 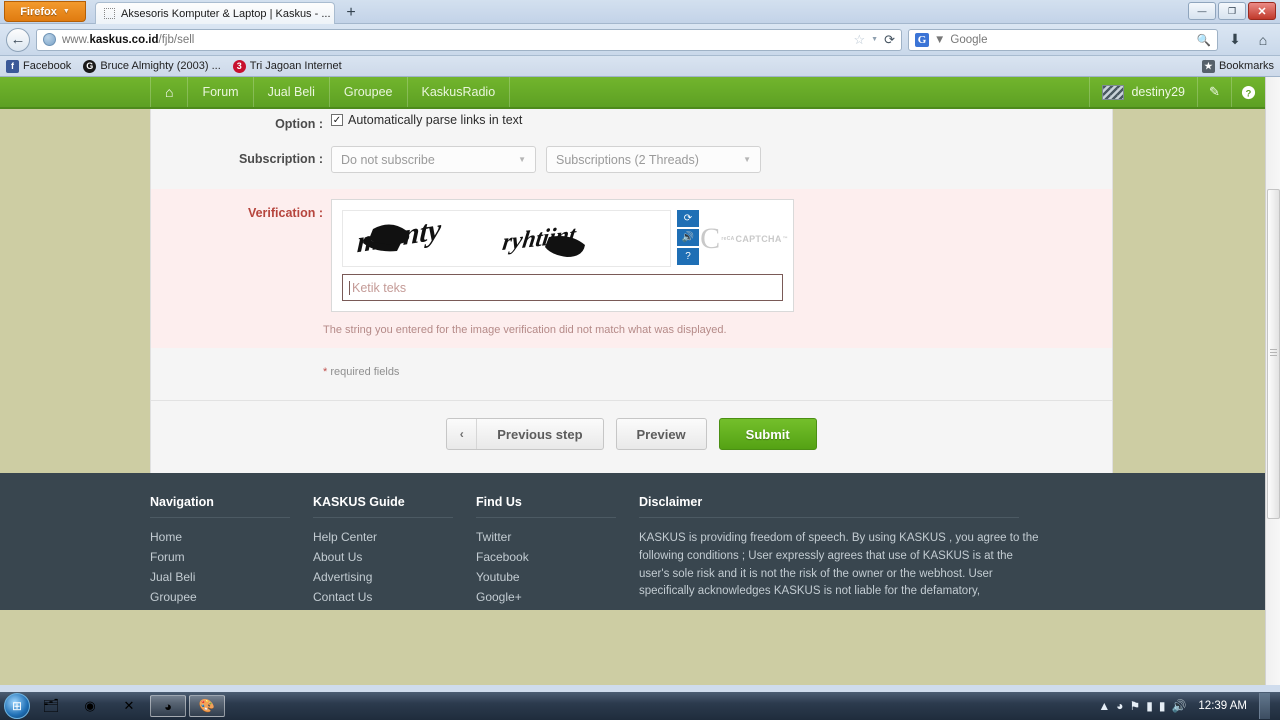 What do you see at coordinates (38, 66) in the screenshot?
I see `bookmark-item: f Facebook` at bounding box center [38, 66].